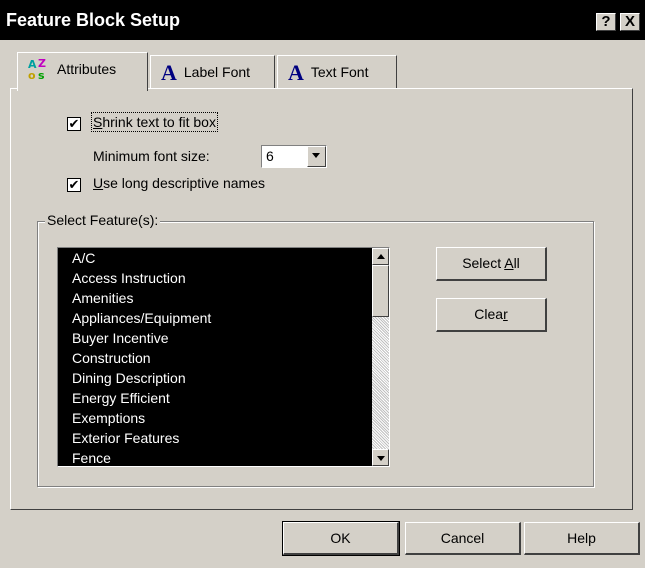 This screenshot has width=645, height=568. What do you see at coordinates (216, 278) in the screenshot?
I see `list-item: Access Instruction` at bounding box center [216, 278].